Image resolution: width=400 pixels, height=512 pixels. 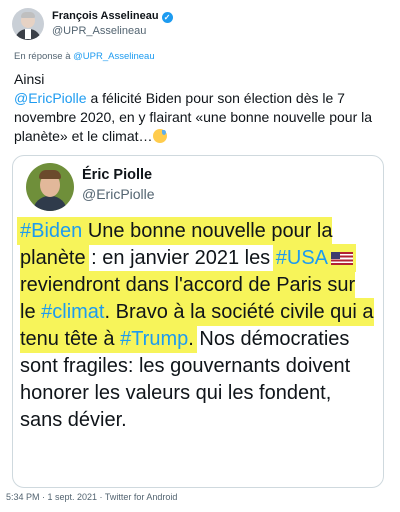 What do you see at coordinates (44, 56) in the screenshot?
I see `reply-prefix: En réponse à` at bounding box center [44, 56].